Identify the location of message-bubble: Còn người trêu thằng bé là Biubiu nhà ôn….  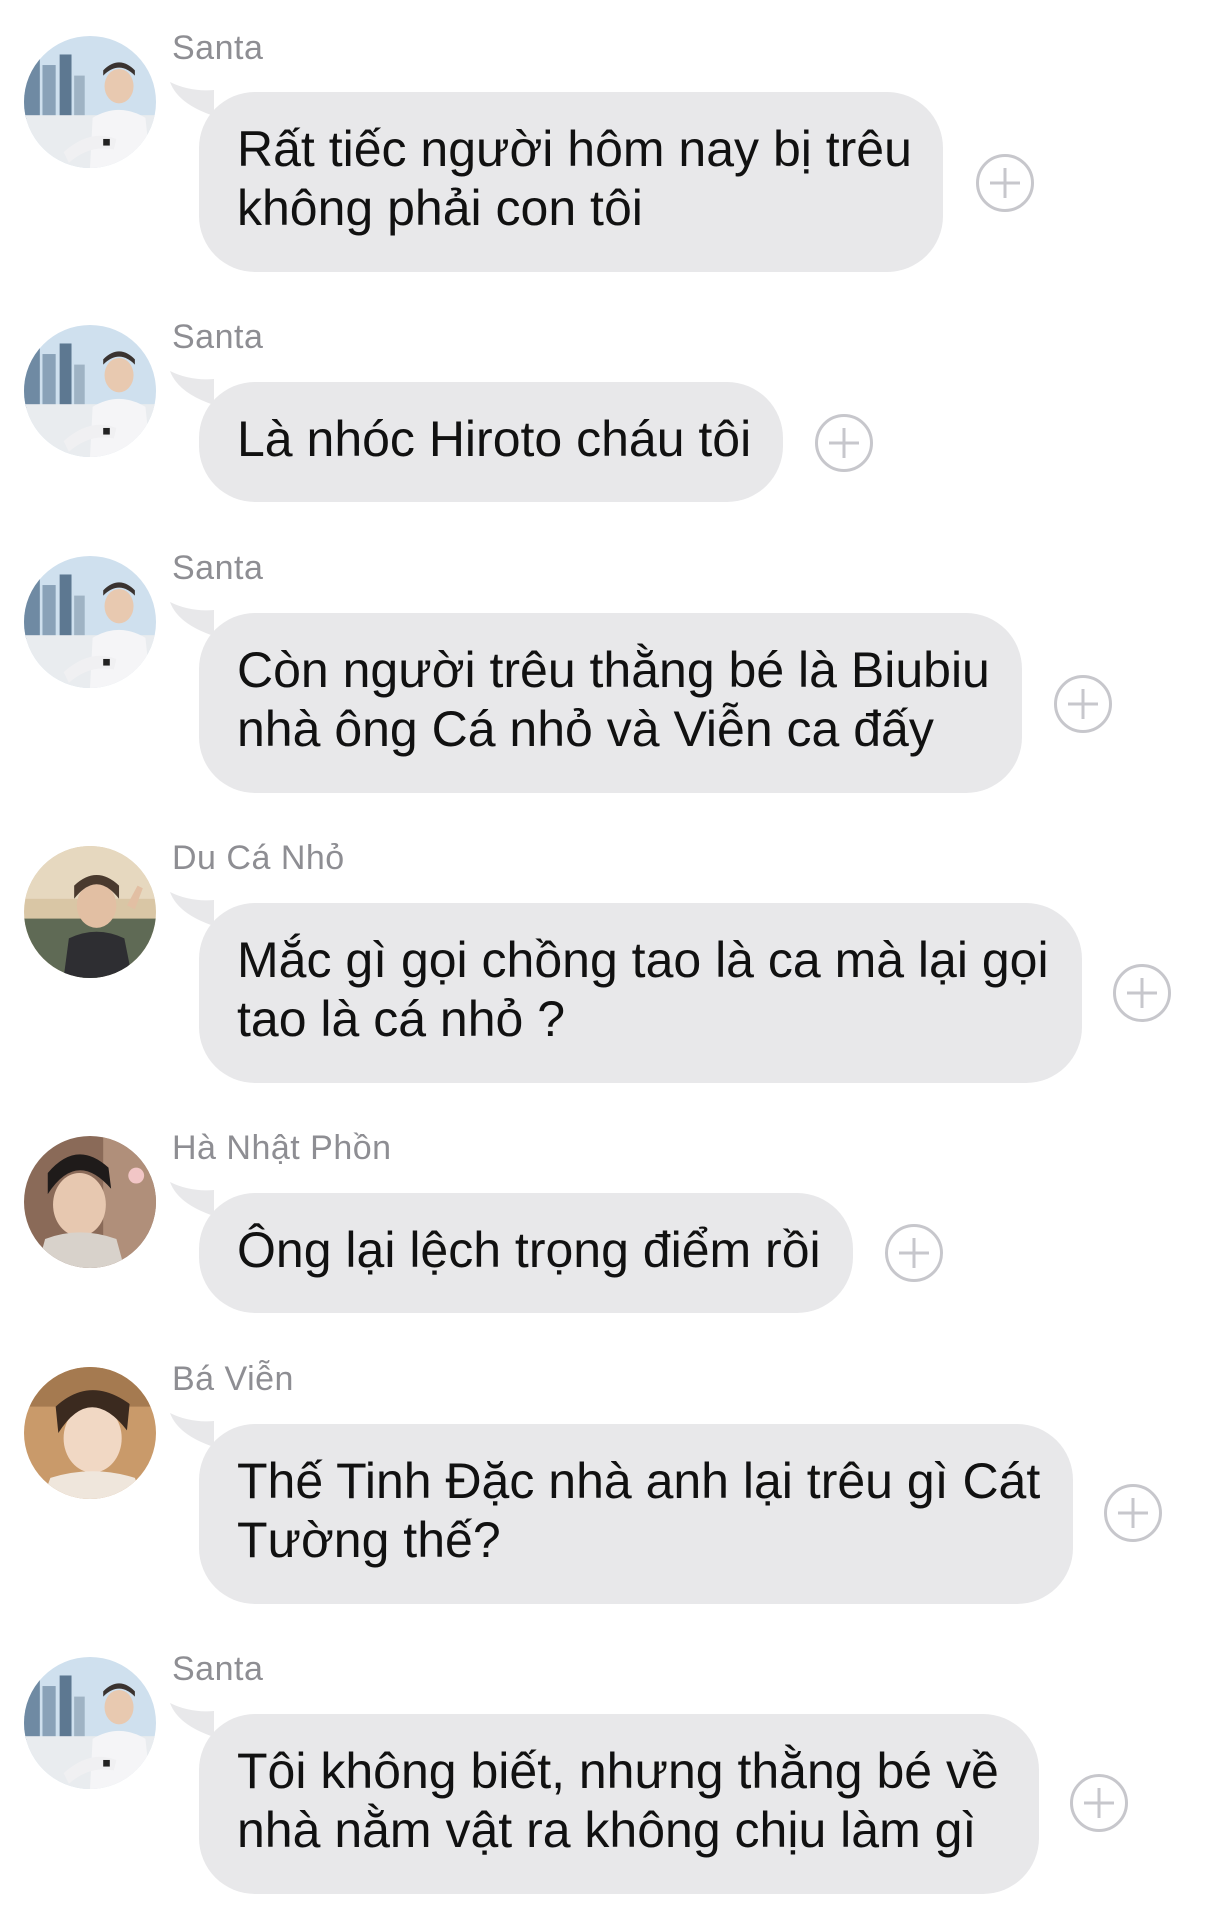
(610, 703).